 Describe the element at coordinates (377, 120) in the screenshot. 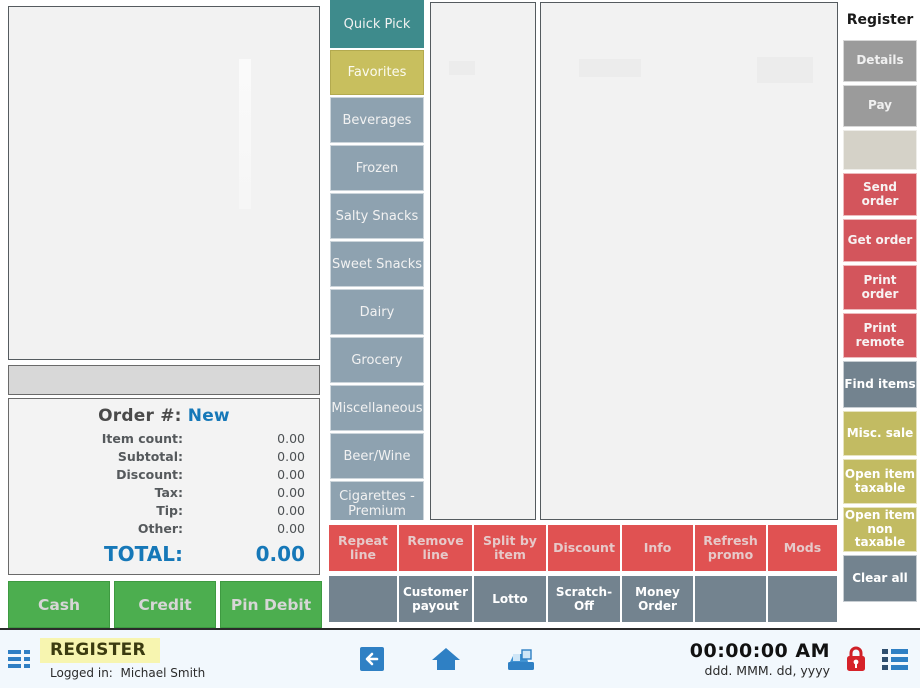

I see `category-button-beverages: Beverages` at that location.